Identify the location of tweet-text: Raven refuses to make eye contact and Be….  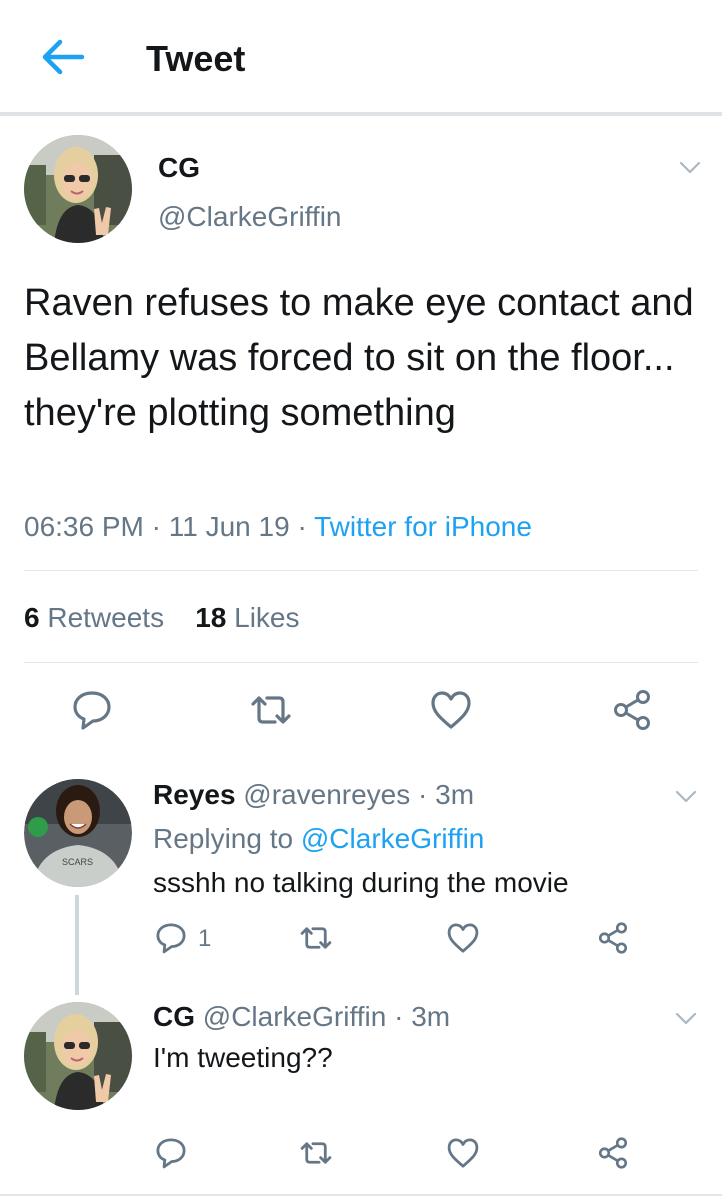
(359, 358).